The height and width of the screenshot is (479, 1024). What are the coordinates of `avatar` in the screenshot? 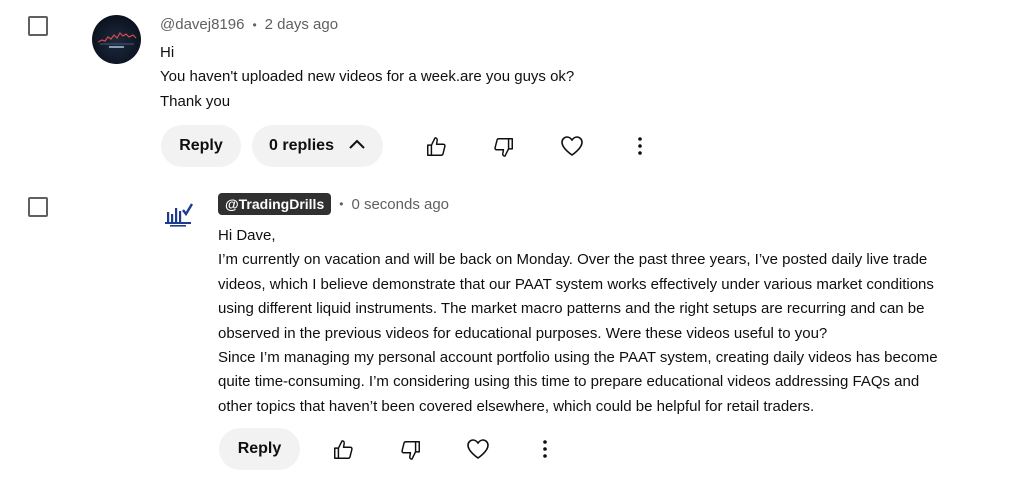 It's located at (116, 39).